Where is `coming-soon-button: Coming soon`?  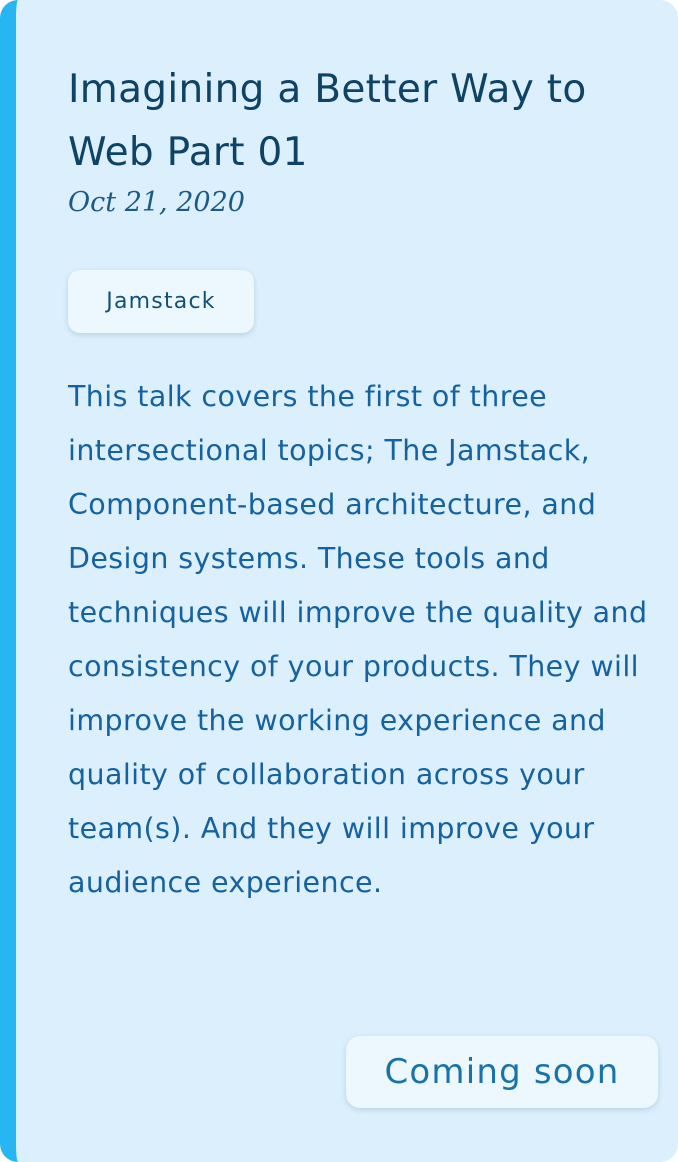
coming-soon-button: Coming soon is located at coordinates (502, 1072).